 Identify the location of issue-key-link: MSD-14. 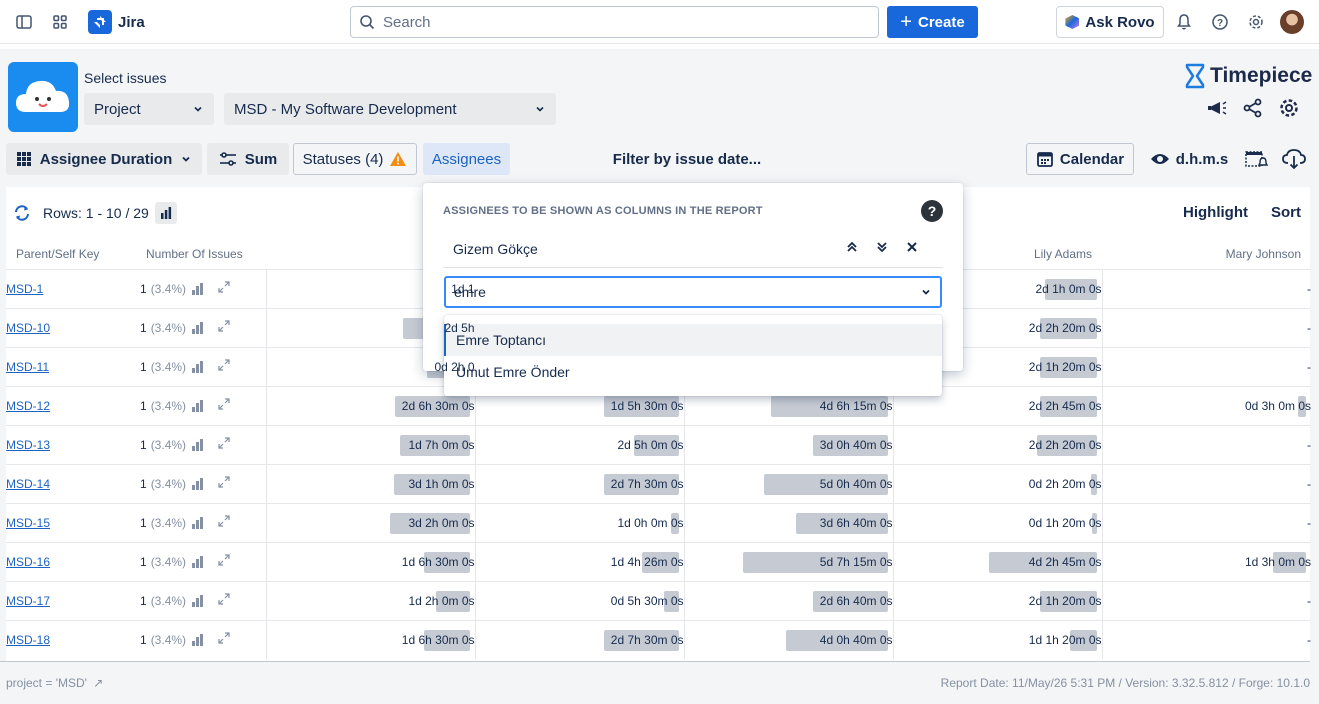
(28, 484).